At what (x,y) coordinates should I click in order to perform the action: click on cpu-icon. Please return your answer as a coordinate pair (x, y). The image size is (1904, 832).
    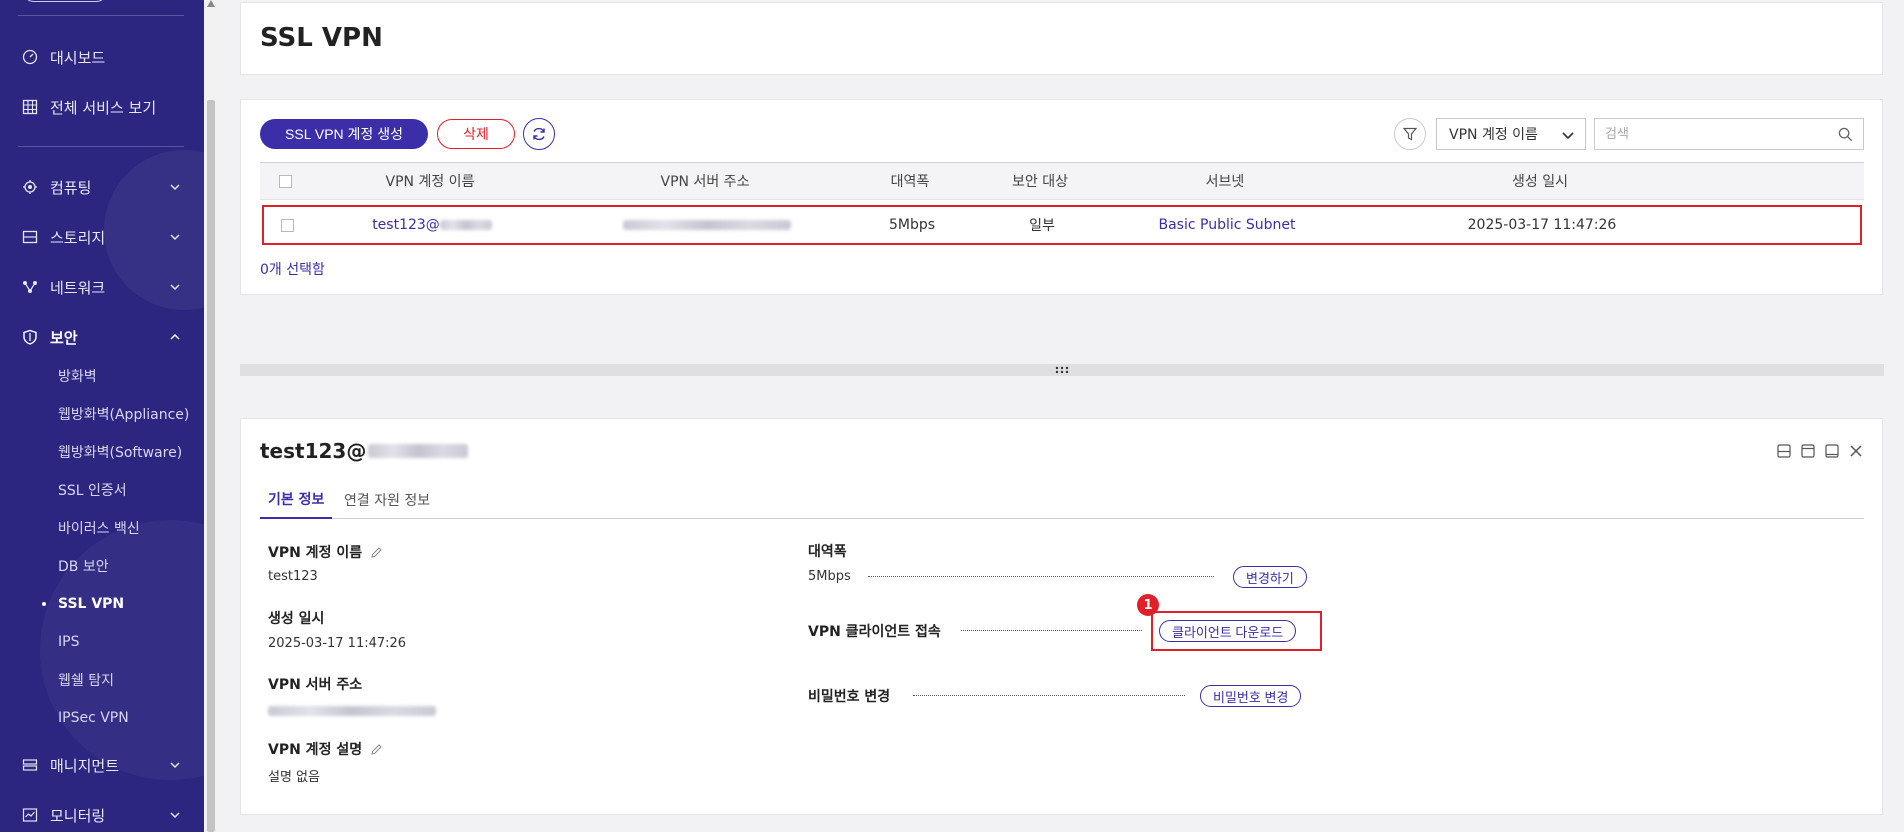
    Looking at the image, I should click on (30, 187).